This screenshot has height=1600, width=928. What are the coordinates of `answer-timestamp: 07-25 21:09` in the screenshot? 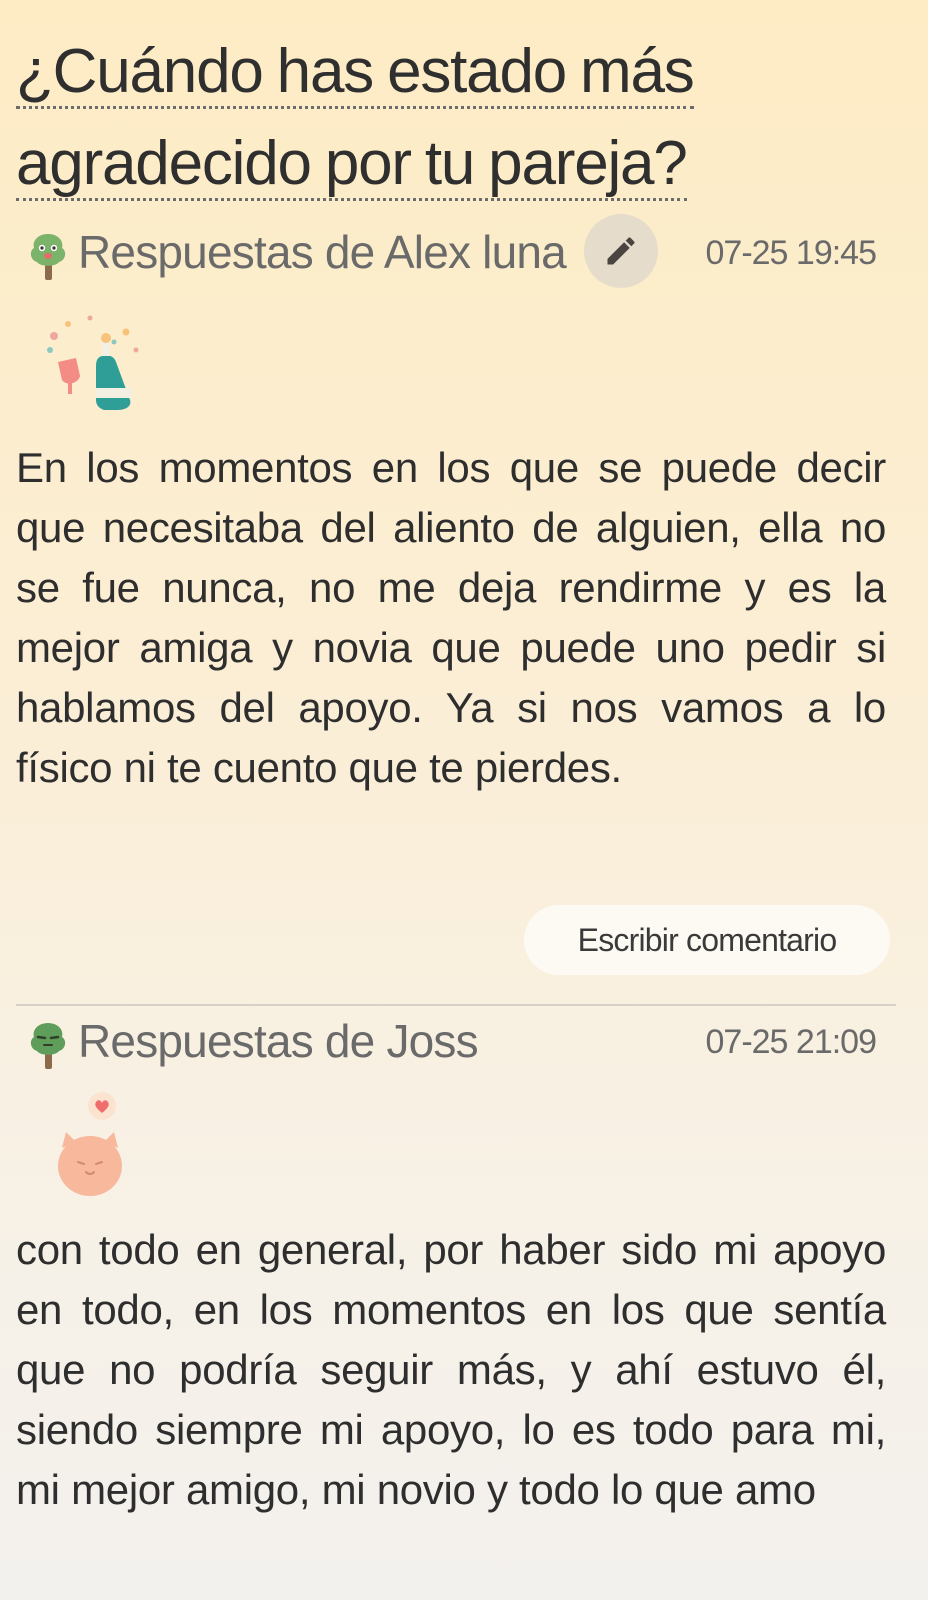 It's located at (791, 1042).